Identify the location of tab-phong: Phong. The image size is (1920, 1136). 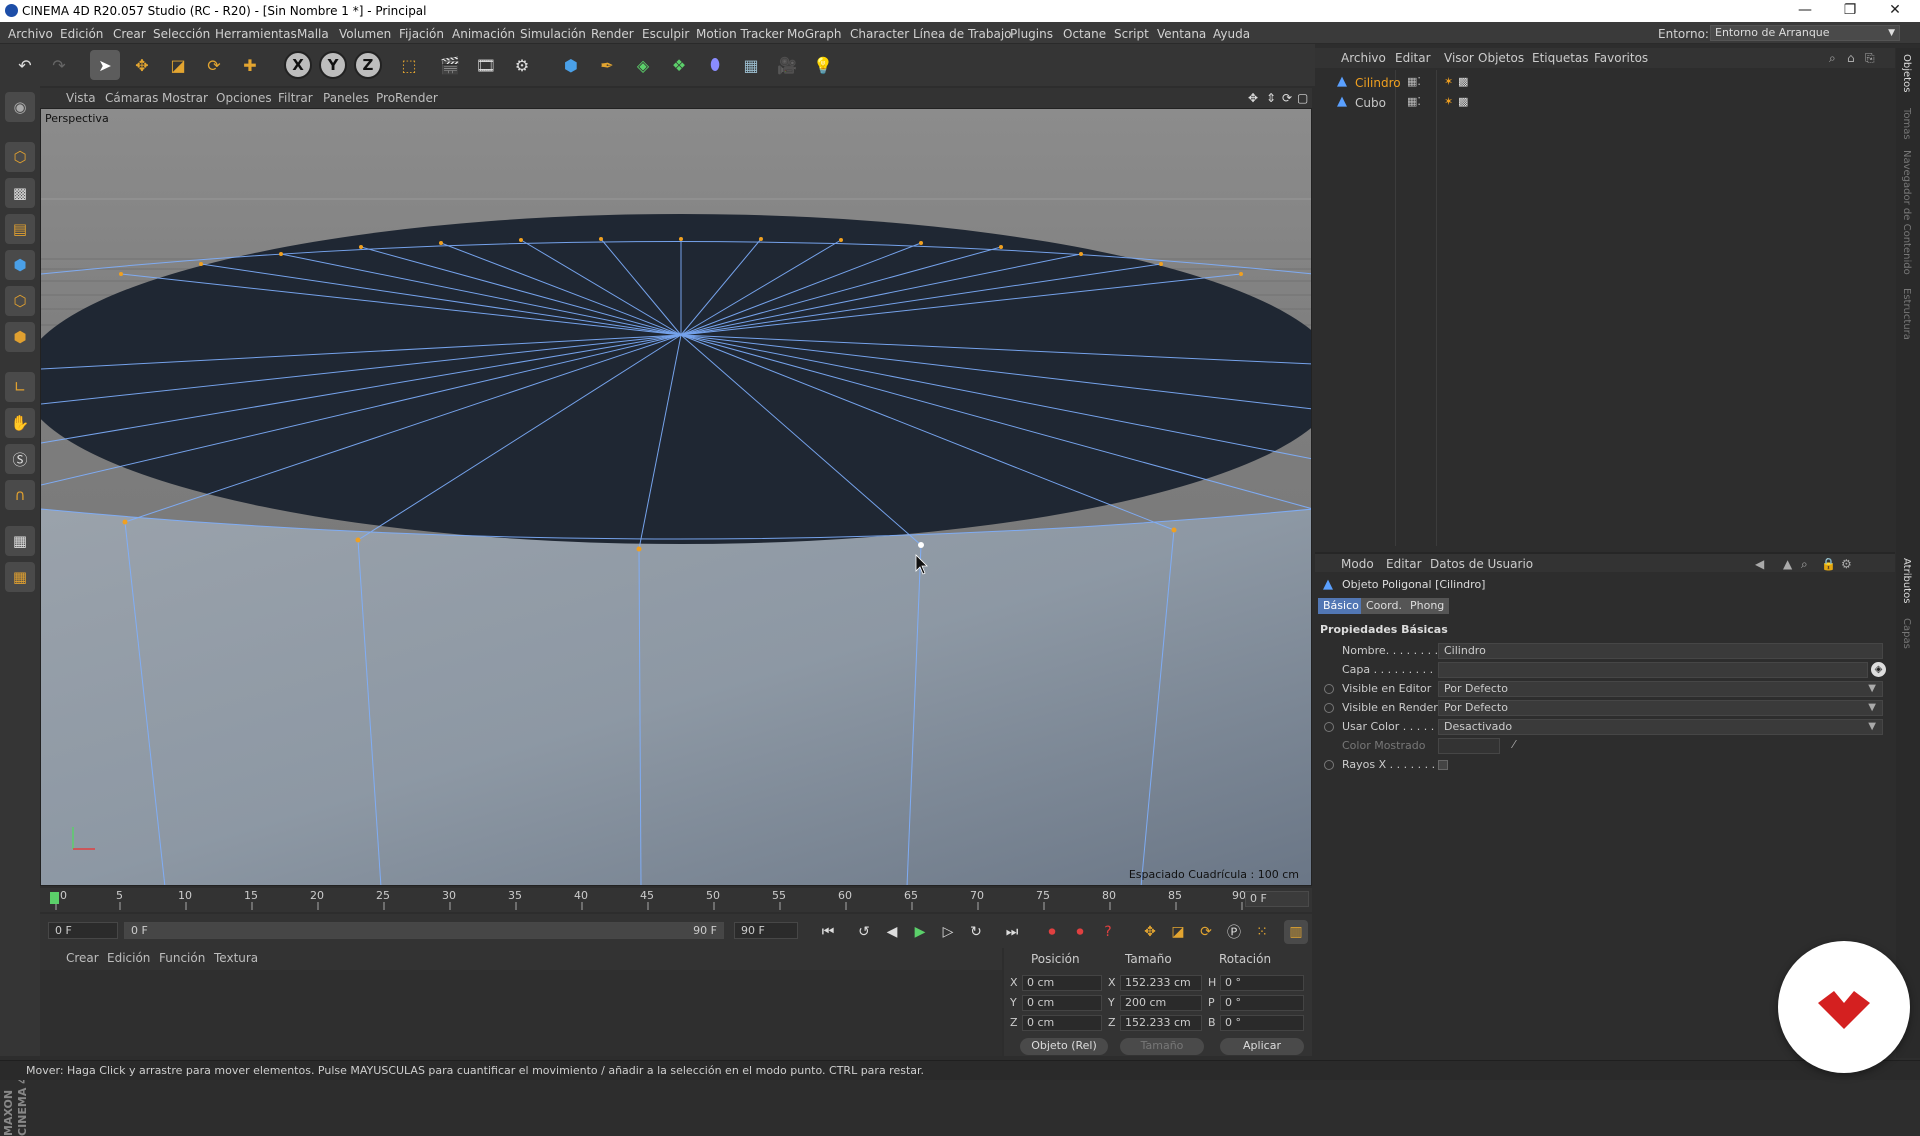
(1427, 606).